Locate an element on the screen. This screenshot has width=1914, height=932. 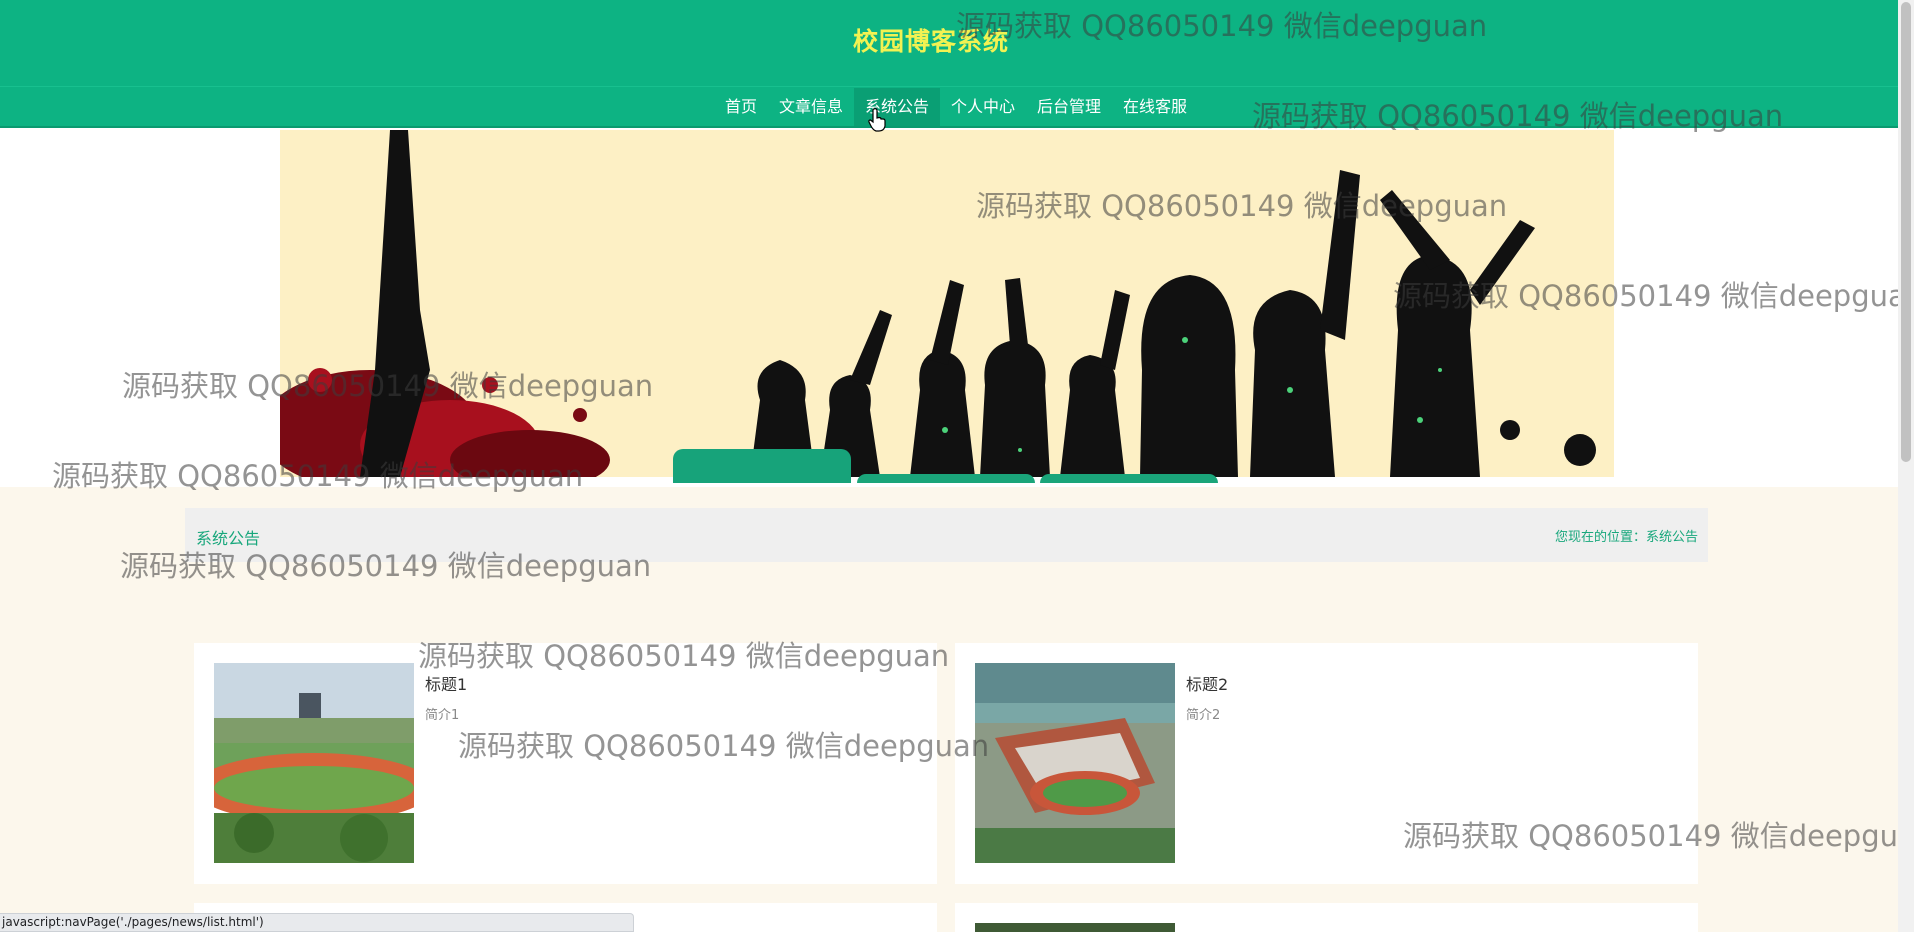
news-title: 标题2 is located at coordinates (1207, 683).